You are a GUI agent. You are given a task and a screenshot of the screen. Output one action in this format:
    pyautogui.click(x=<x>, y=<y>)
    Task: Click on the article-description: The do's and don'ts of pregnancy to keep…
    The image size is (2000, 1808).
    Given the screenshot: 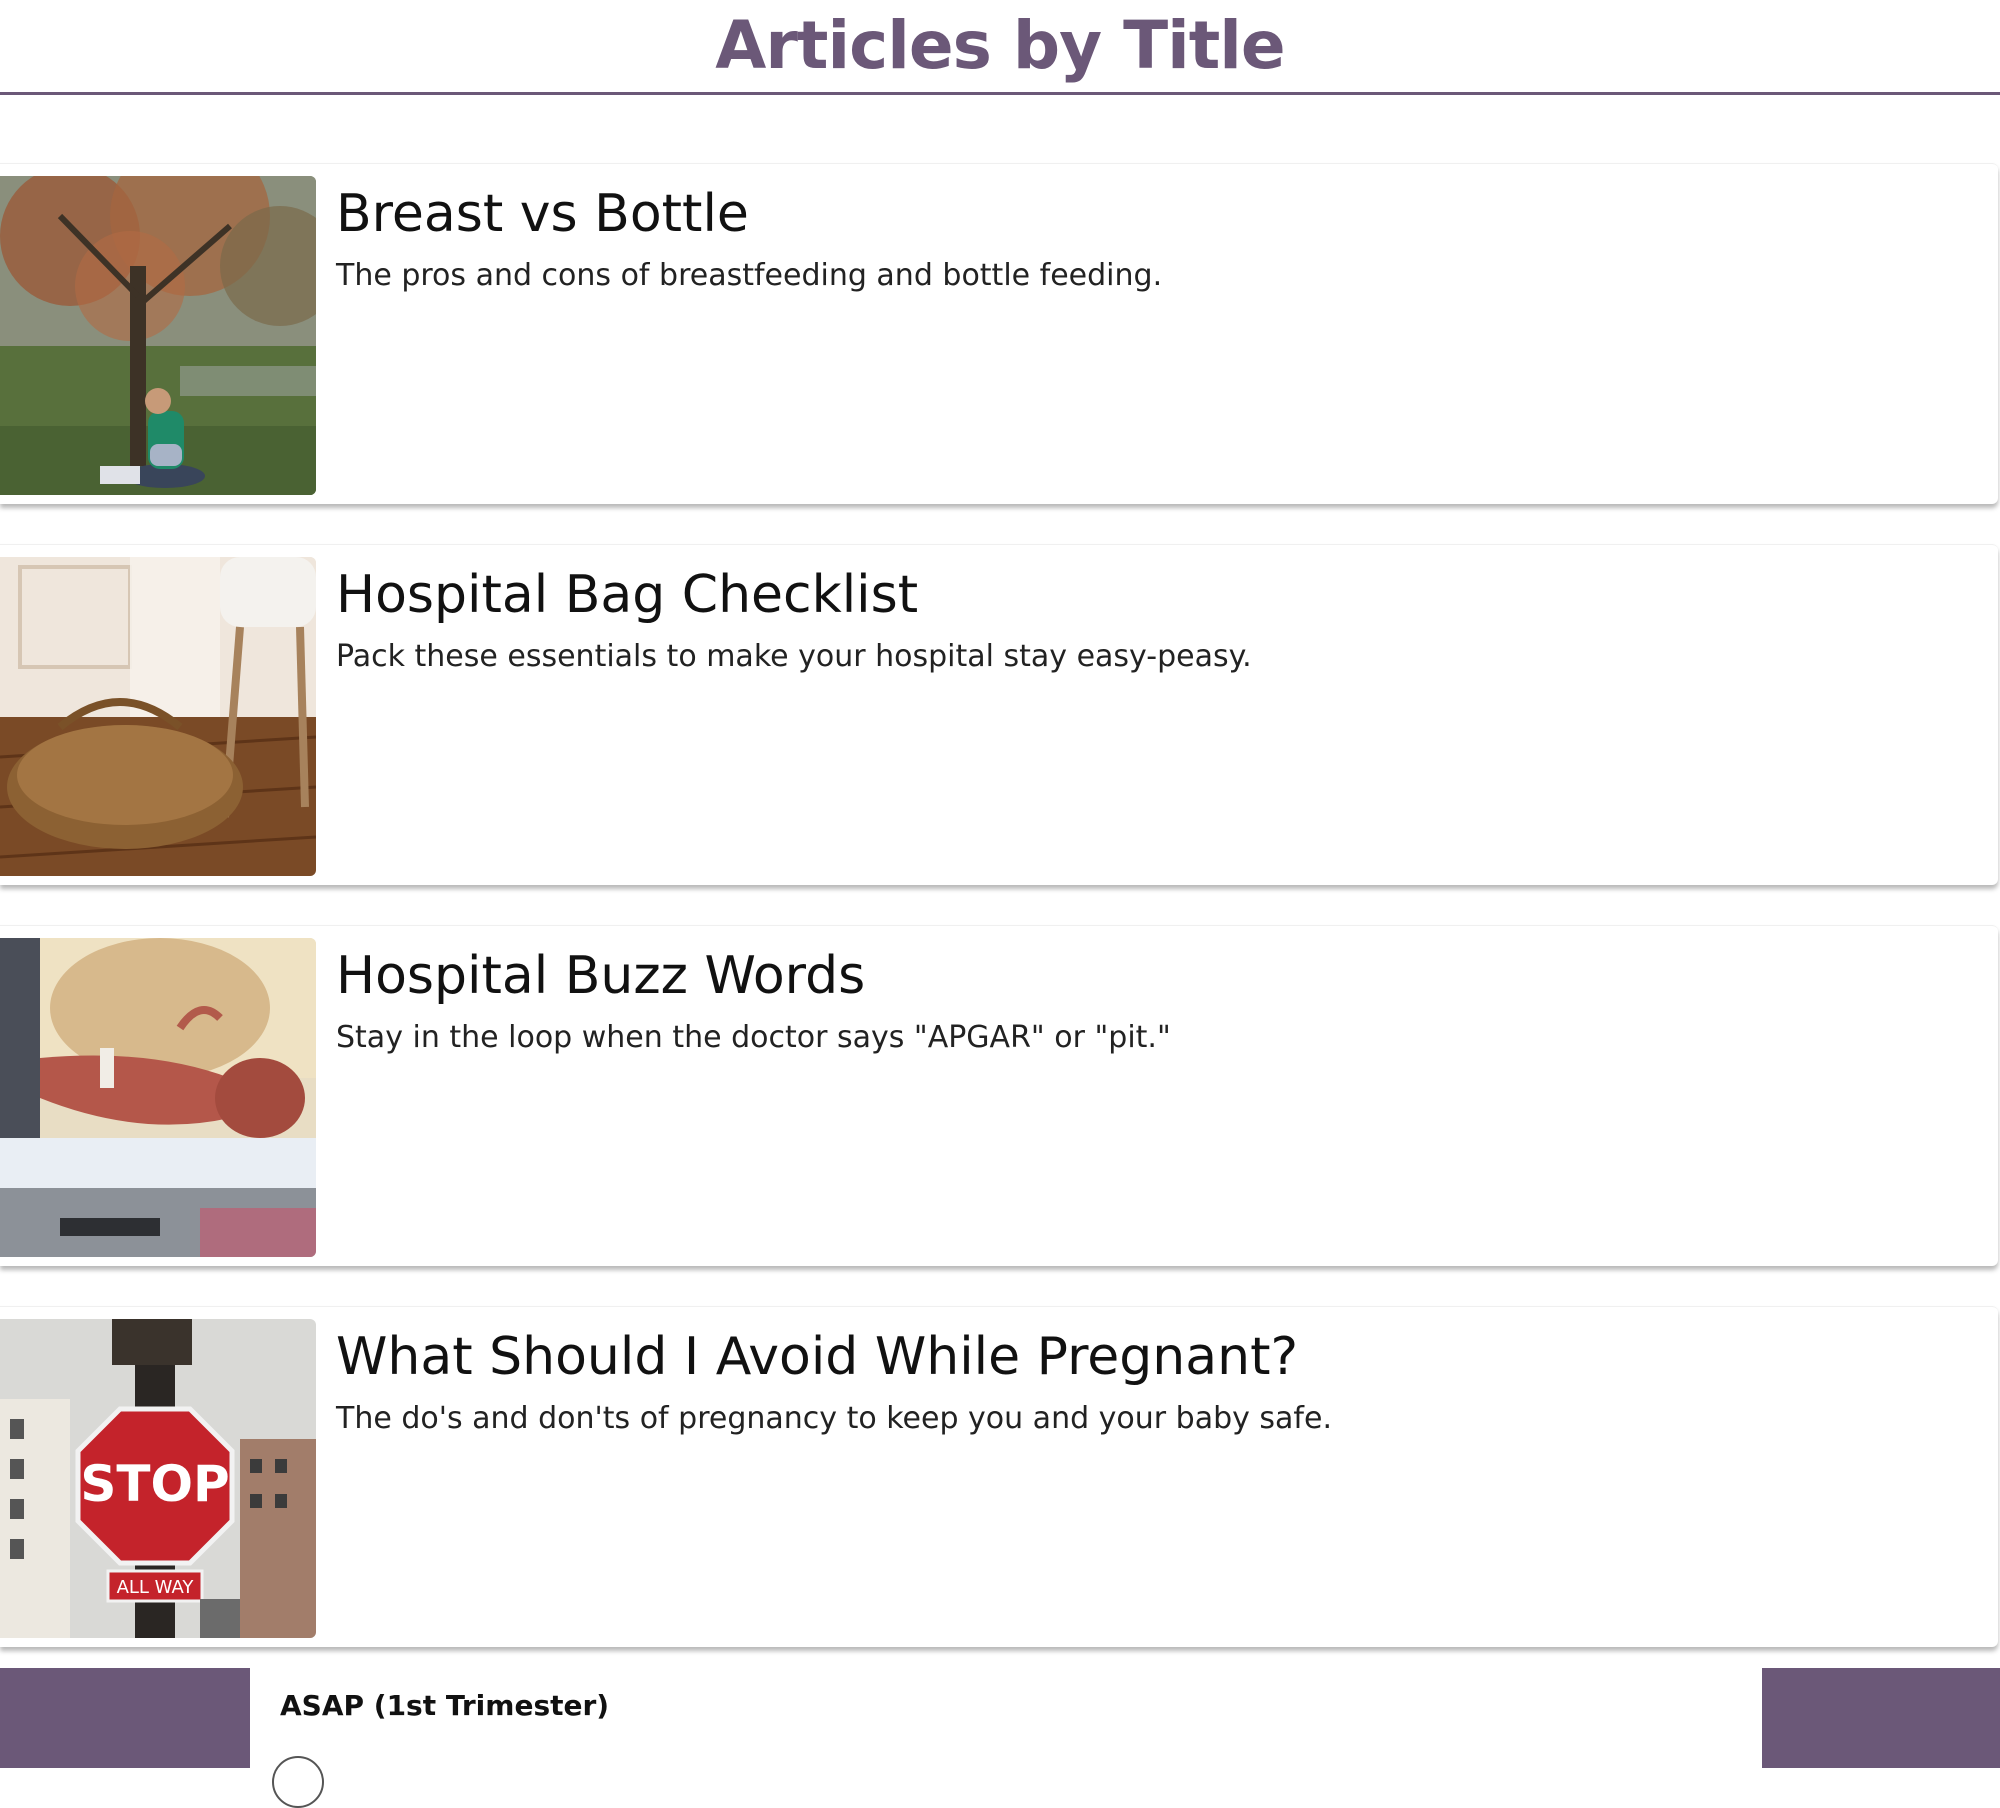 What is the action you would take?
    pyautogui.click(x=834, y=1418)
    